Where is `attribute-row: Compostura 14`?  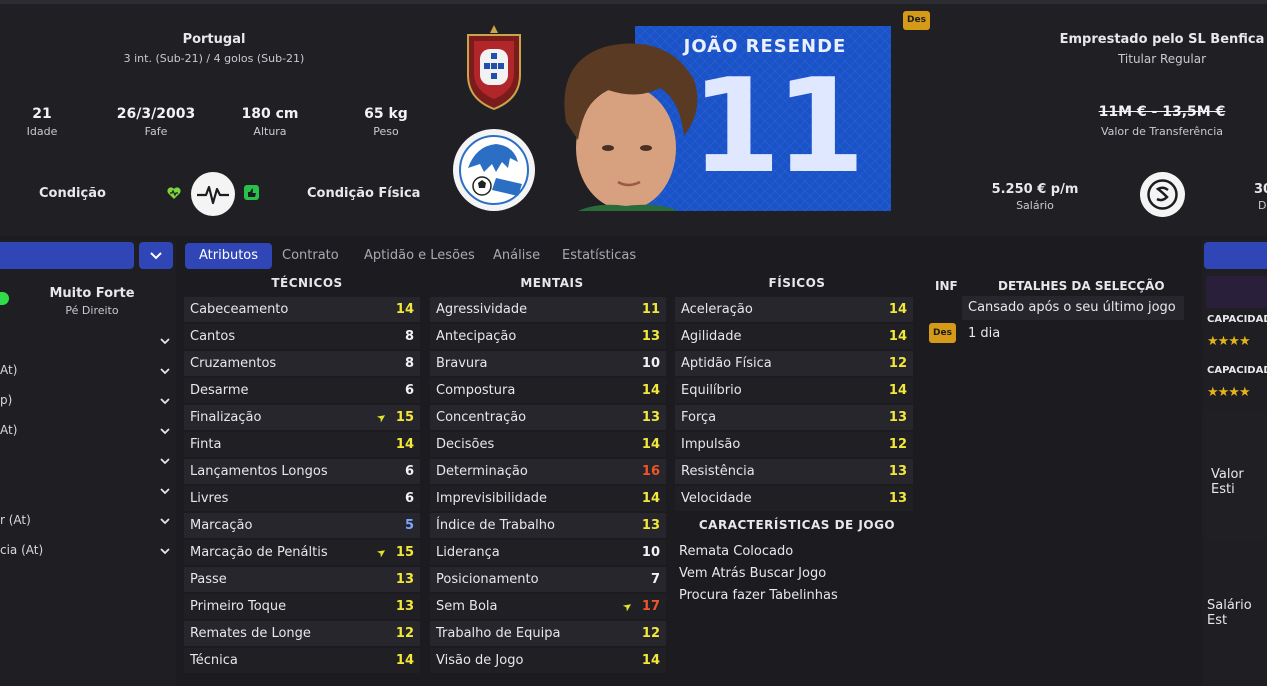 attribute-row: Compostura 14 is located at coordinates (548, 390).